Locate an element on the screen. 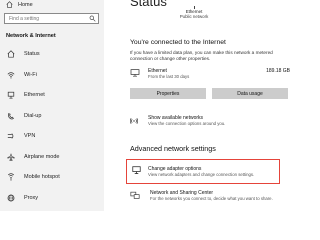  wifi-icon is located at coordinates (11, 75).